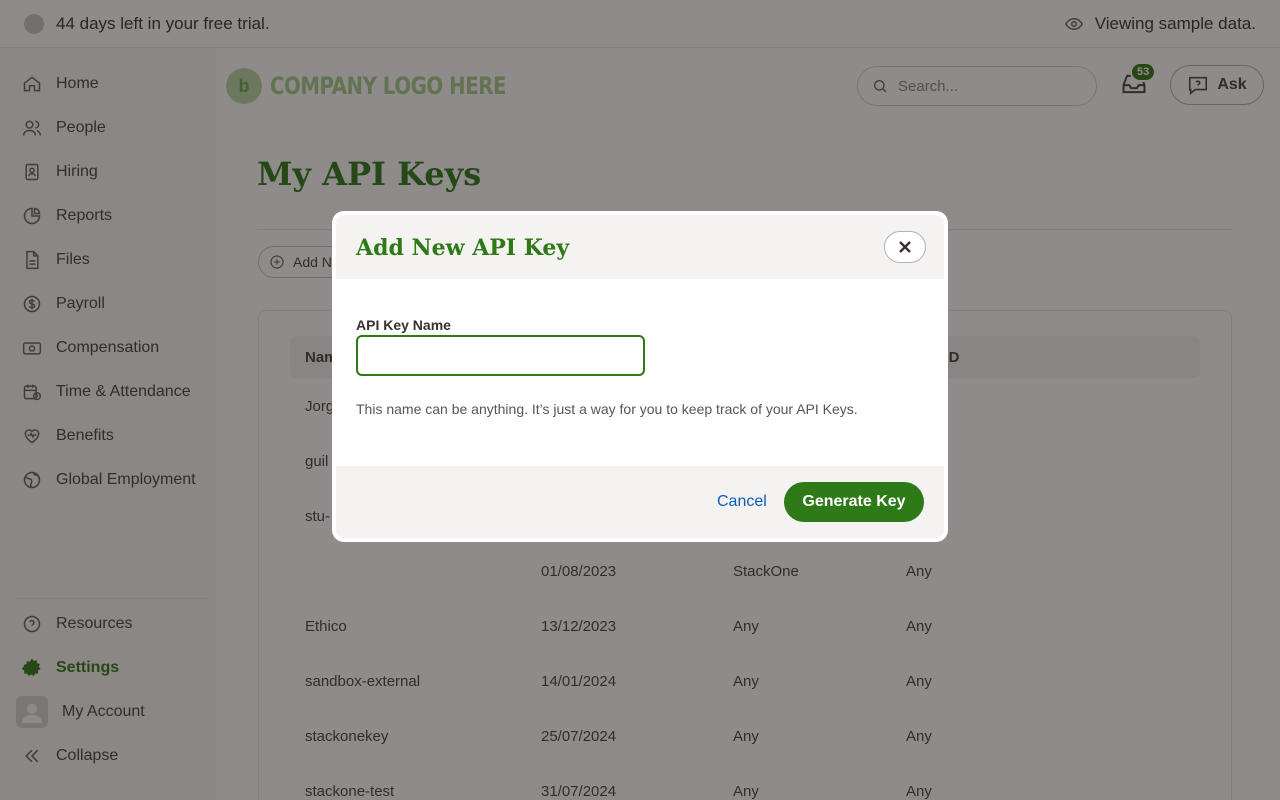 This screenshot has height=800, width=1280. Describe the element at coordinates (463, 248) in the screenshot. I see `dialog-title: Add New API Key` at that location.